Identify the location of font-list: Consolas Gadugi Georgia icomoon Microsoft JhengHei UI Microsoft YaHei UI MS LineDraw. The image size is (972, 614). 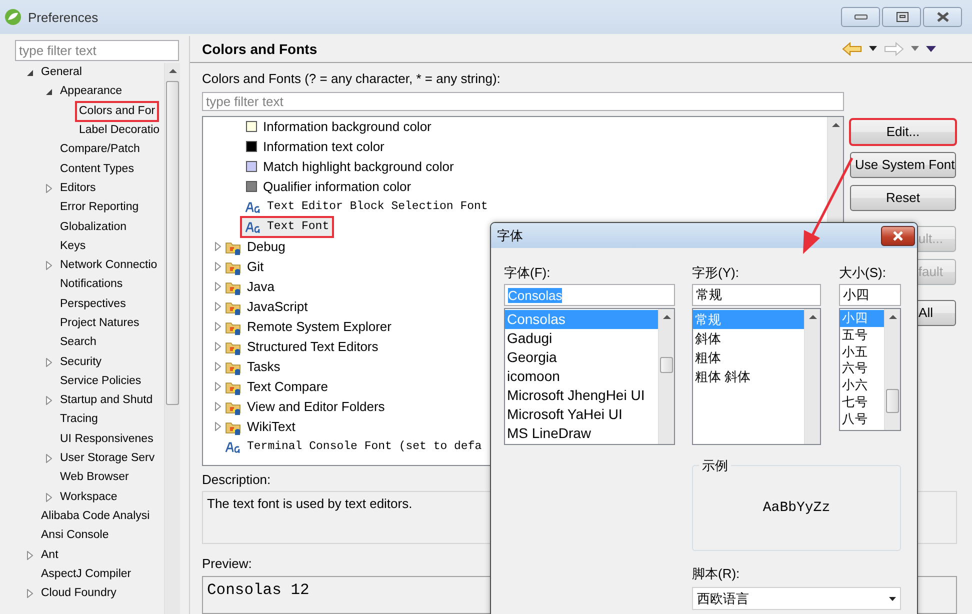
(589, 376).